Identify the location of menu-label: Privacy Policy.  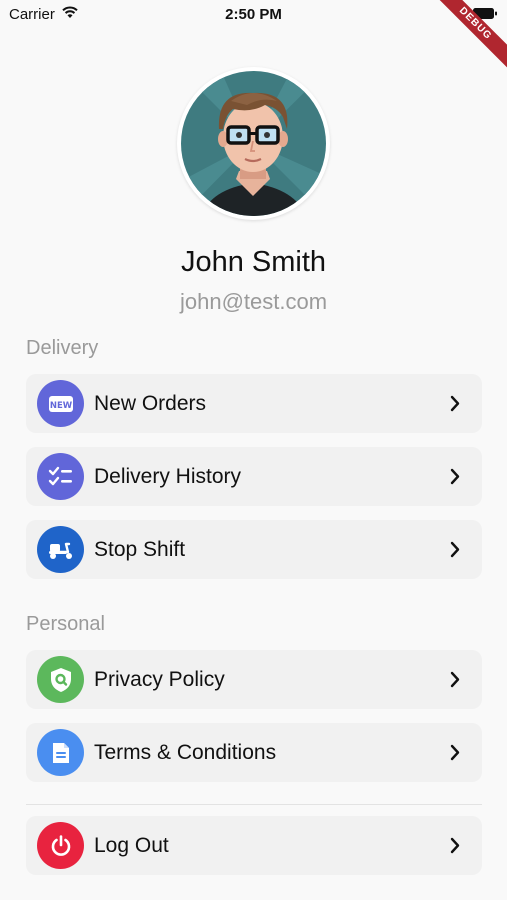
(159, 679).